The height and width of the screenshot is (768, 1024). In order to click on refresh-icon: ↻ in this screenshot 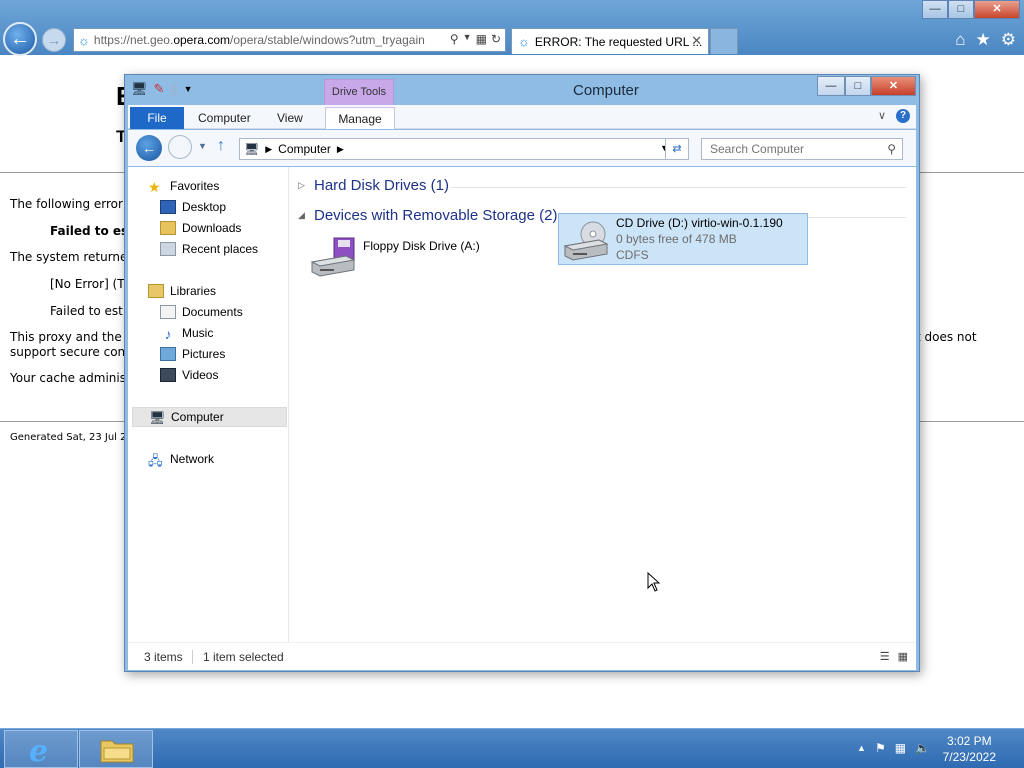, I will do `click(496, 39)`.